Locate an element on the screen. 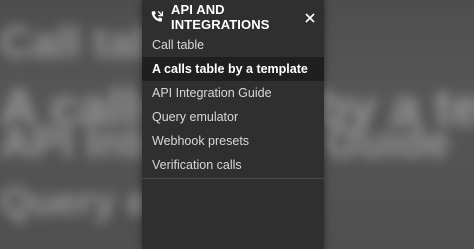 Image resolution: width=474 pixels, height=249 pixels. close-icon is located at coordinates (310, 17).